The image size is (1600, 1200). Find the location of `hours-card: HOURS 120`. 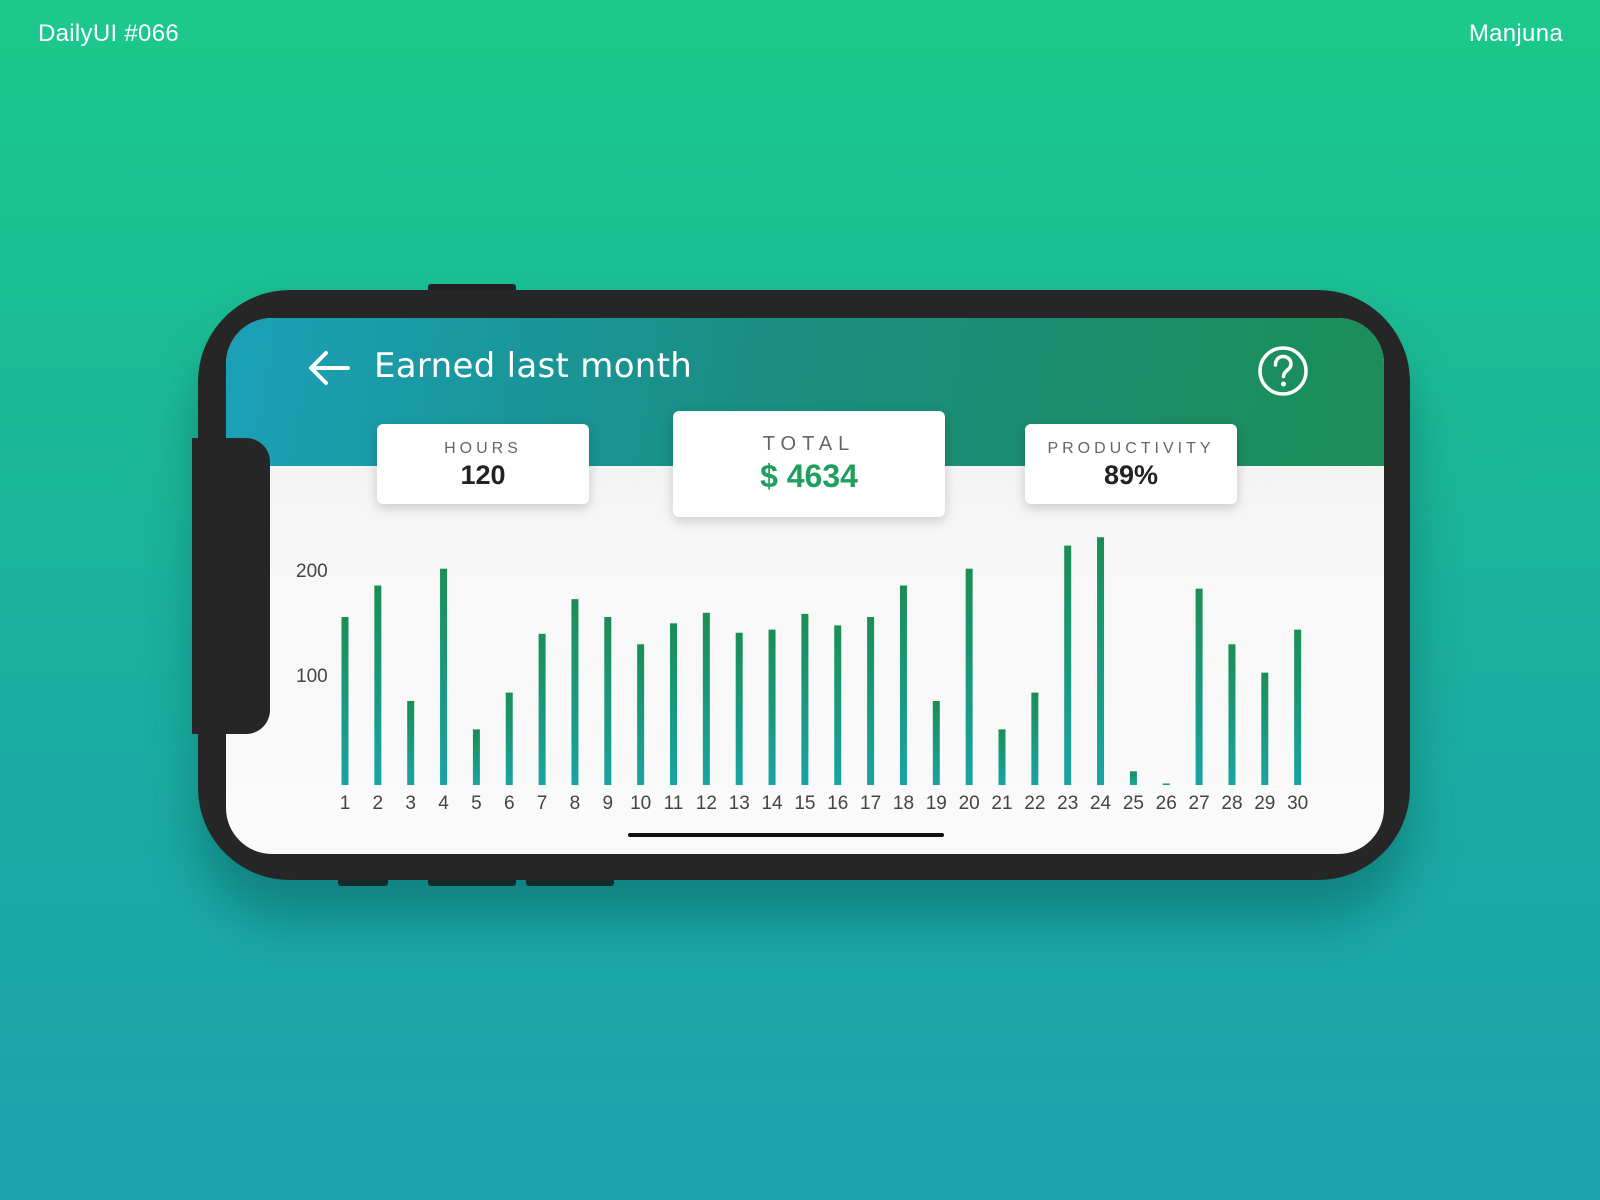

hours-card: HOURS 120 is located at coordinates (483, 464).